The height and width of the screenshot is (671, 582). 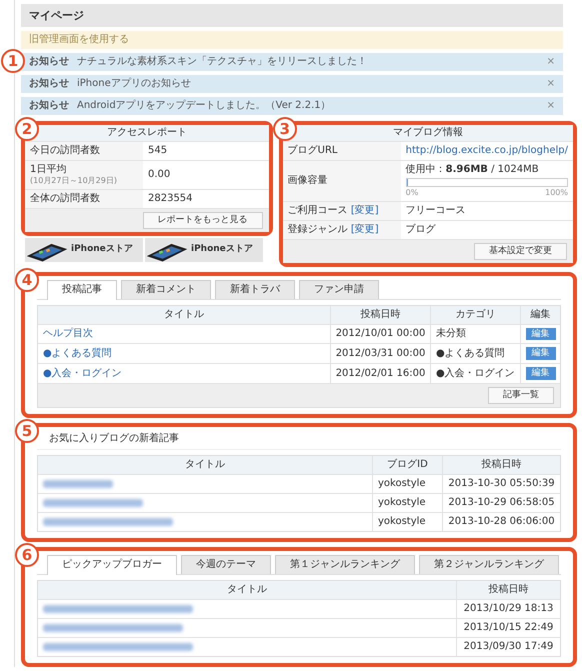 I want to click on table-cell: 2013-10-30 05:50:39, so click(x=501, y=483).